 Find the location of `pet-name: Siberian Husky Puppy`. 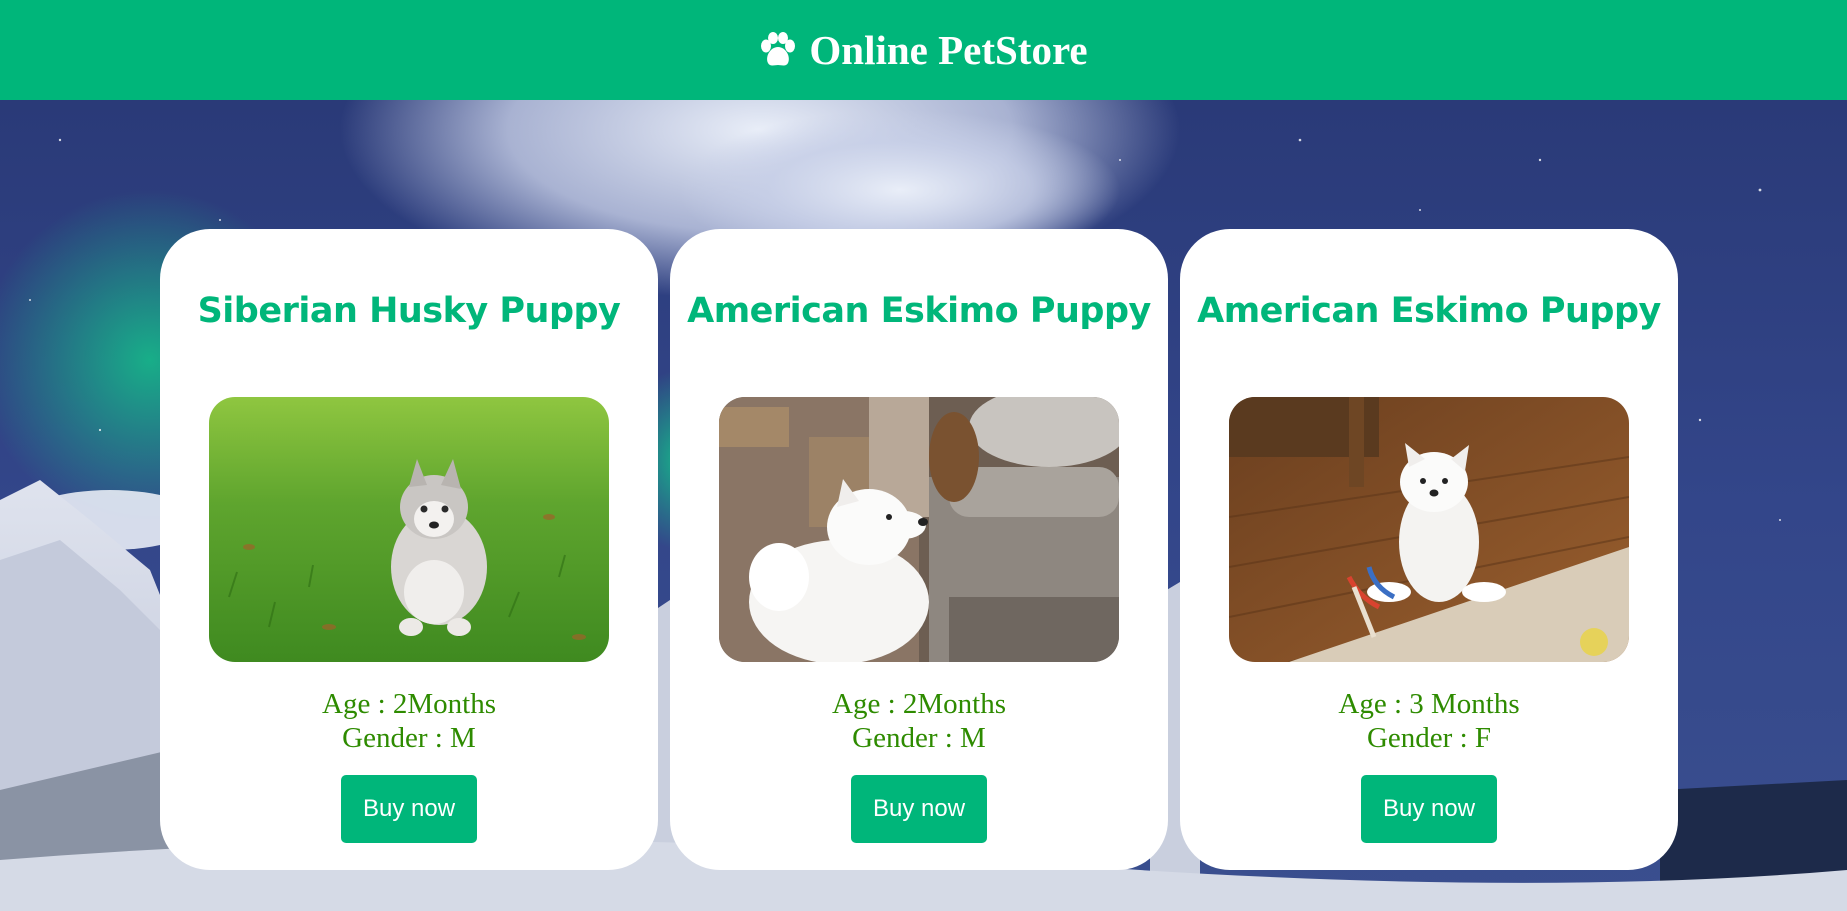

pet-name: Siberian Husky Puppy is located at coordinates (409, 311).